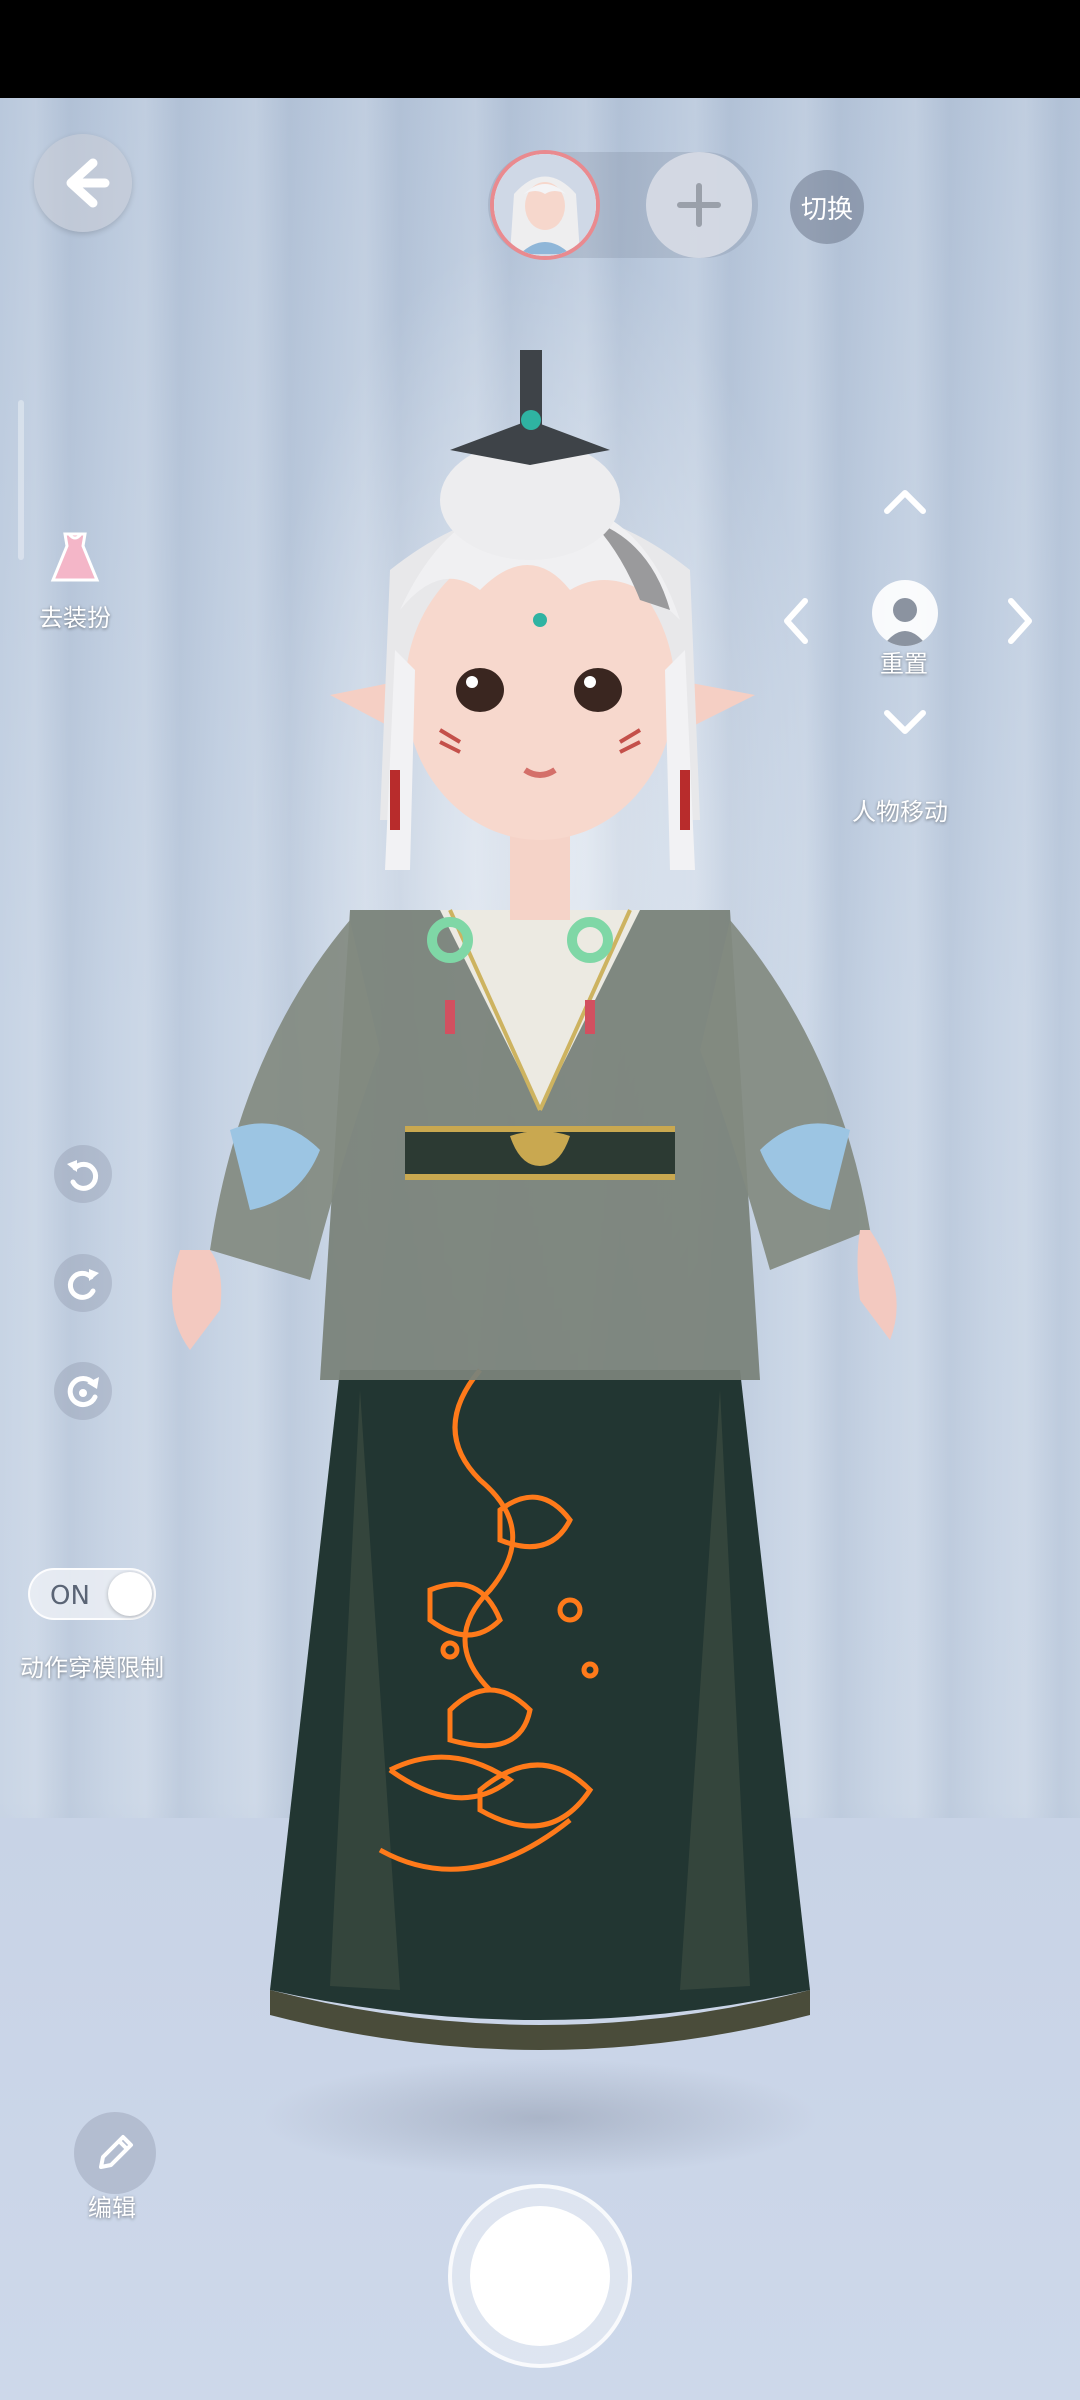  Describe the element at coordinates (21, 480) in the screenshot. I see `side-scroll-track` at that location.